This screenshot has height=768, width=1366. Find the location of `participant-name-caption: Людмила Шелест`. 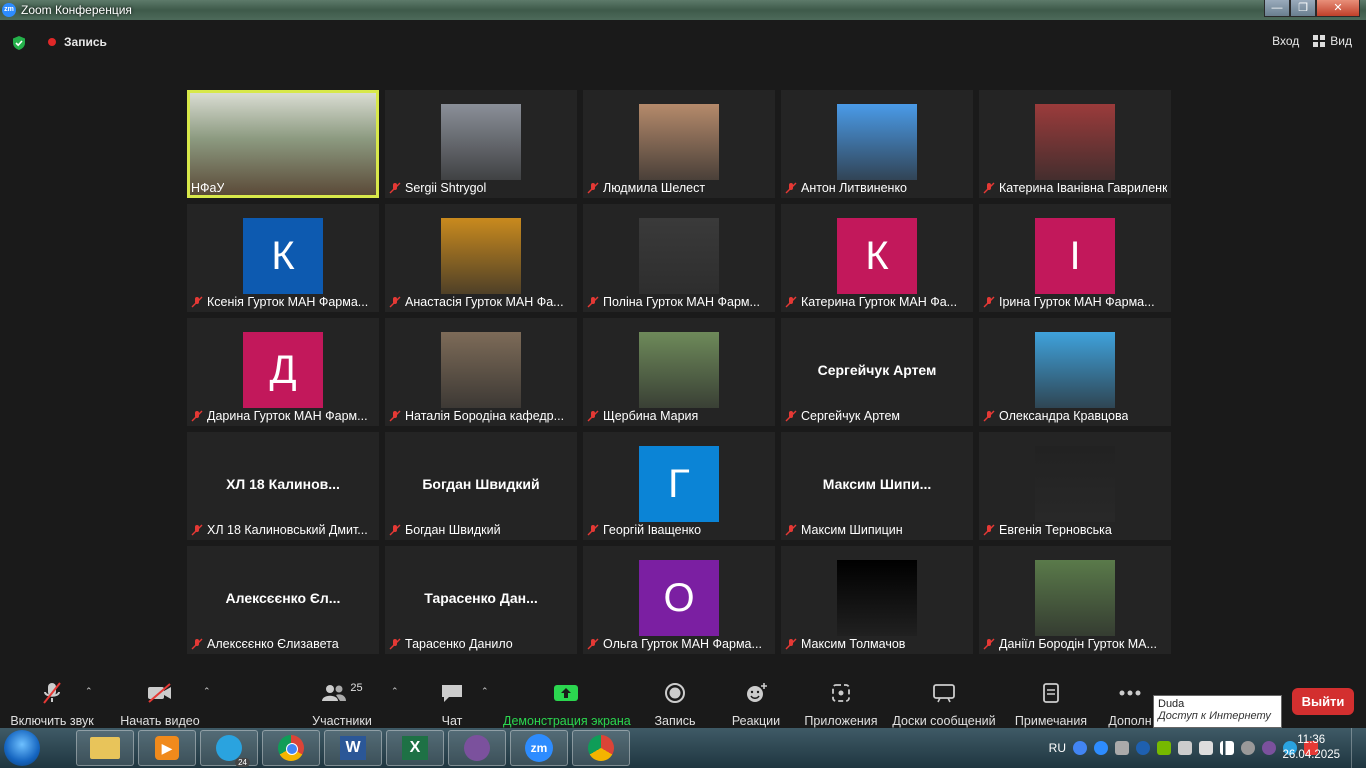

participant-name-caption: Людмила Шелест is located at coordinates (646, 188).